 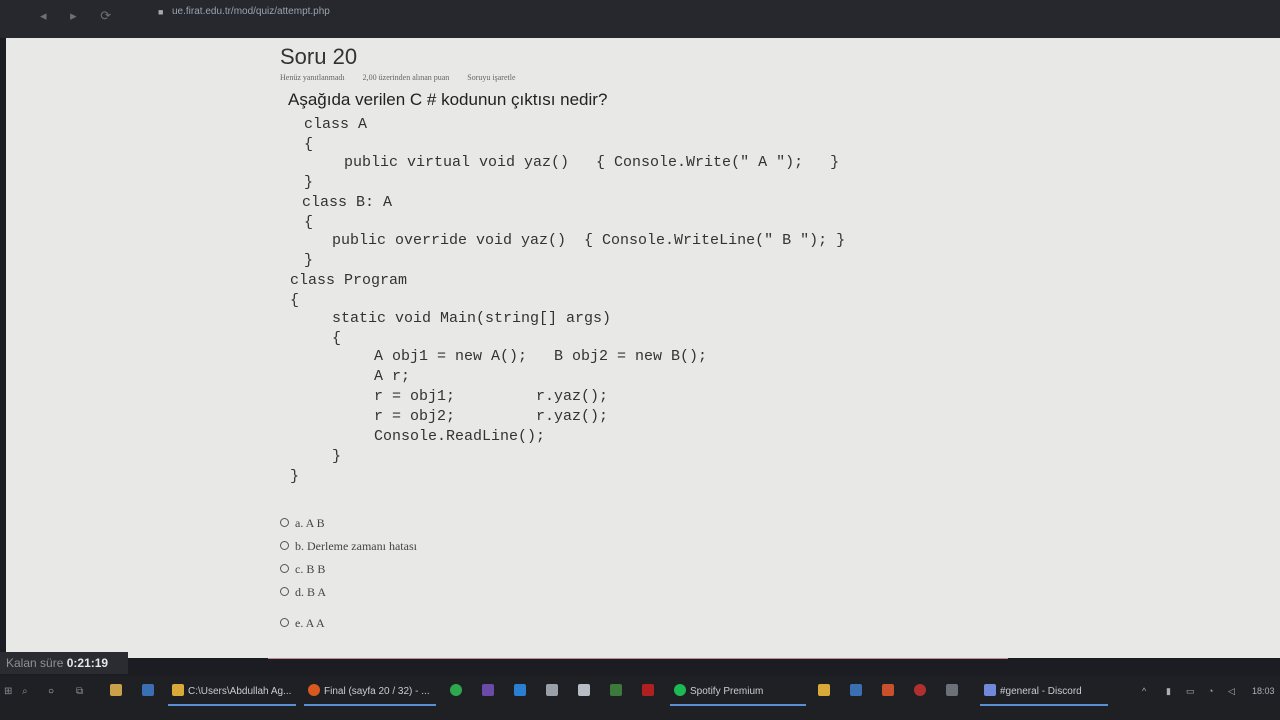 What do you see at coordinates (638, 658) in the screenshot?
I see `divider` at bounding box center [638, 658].